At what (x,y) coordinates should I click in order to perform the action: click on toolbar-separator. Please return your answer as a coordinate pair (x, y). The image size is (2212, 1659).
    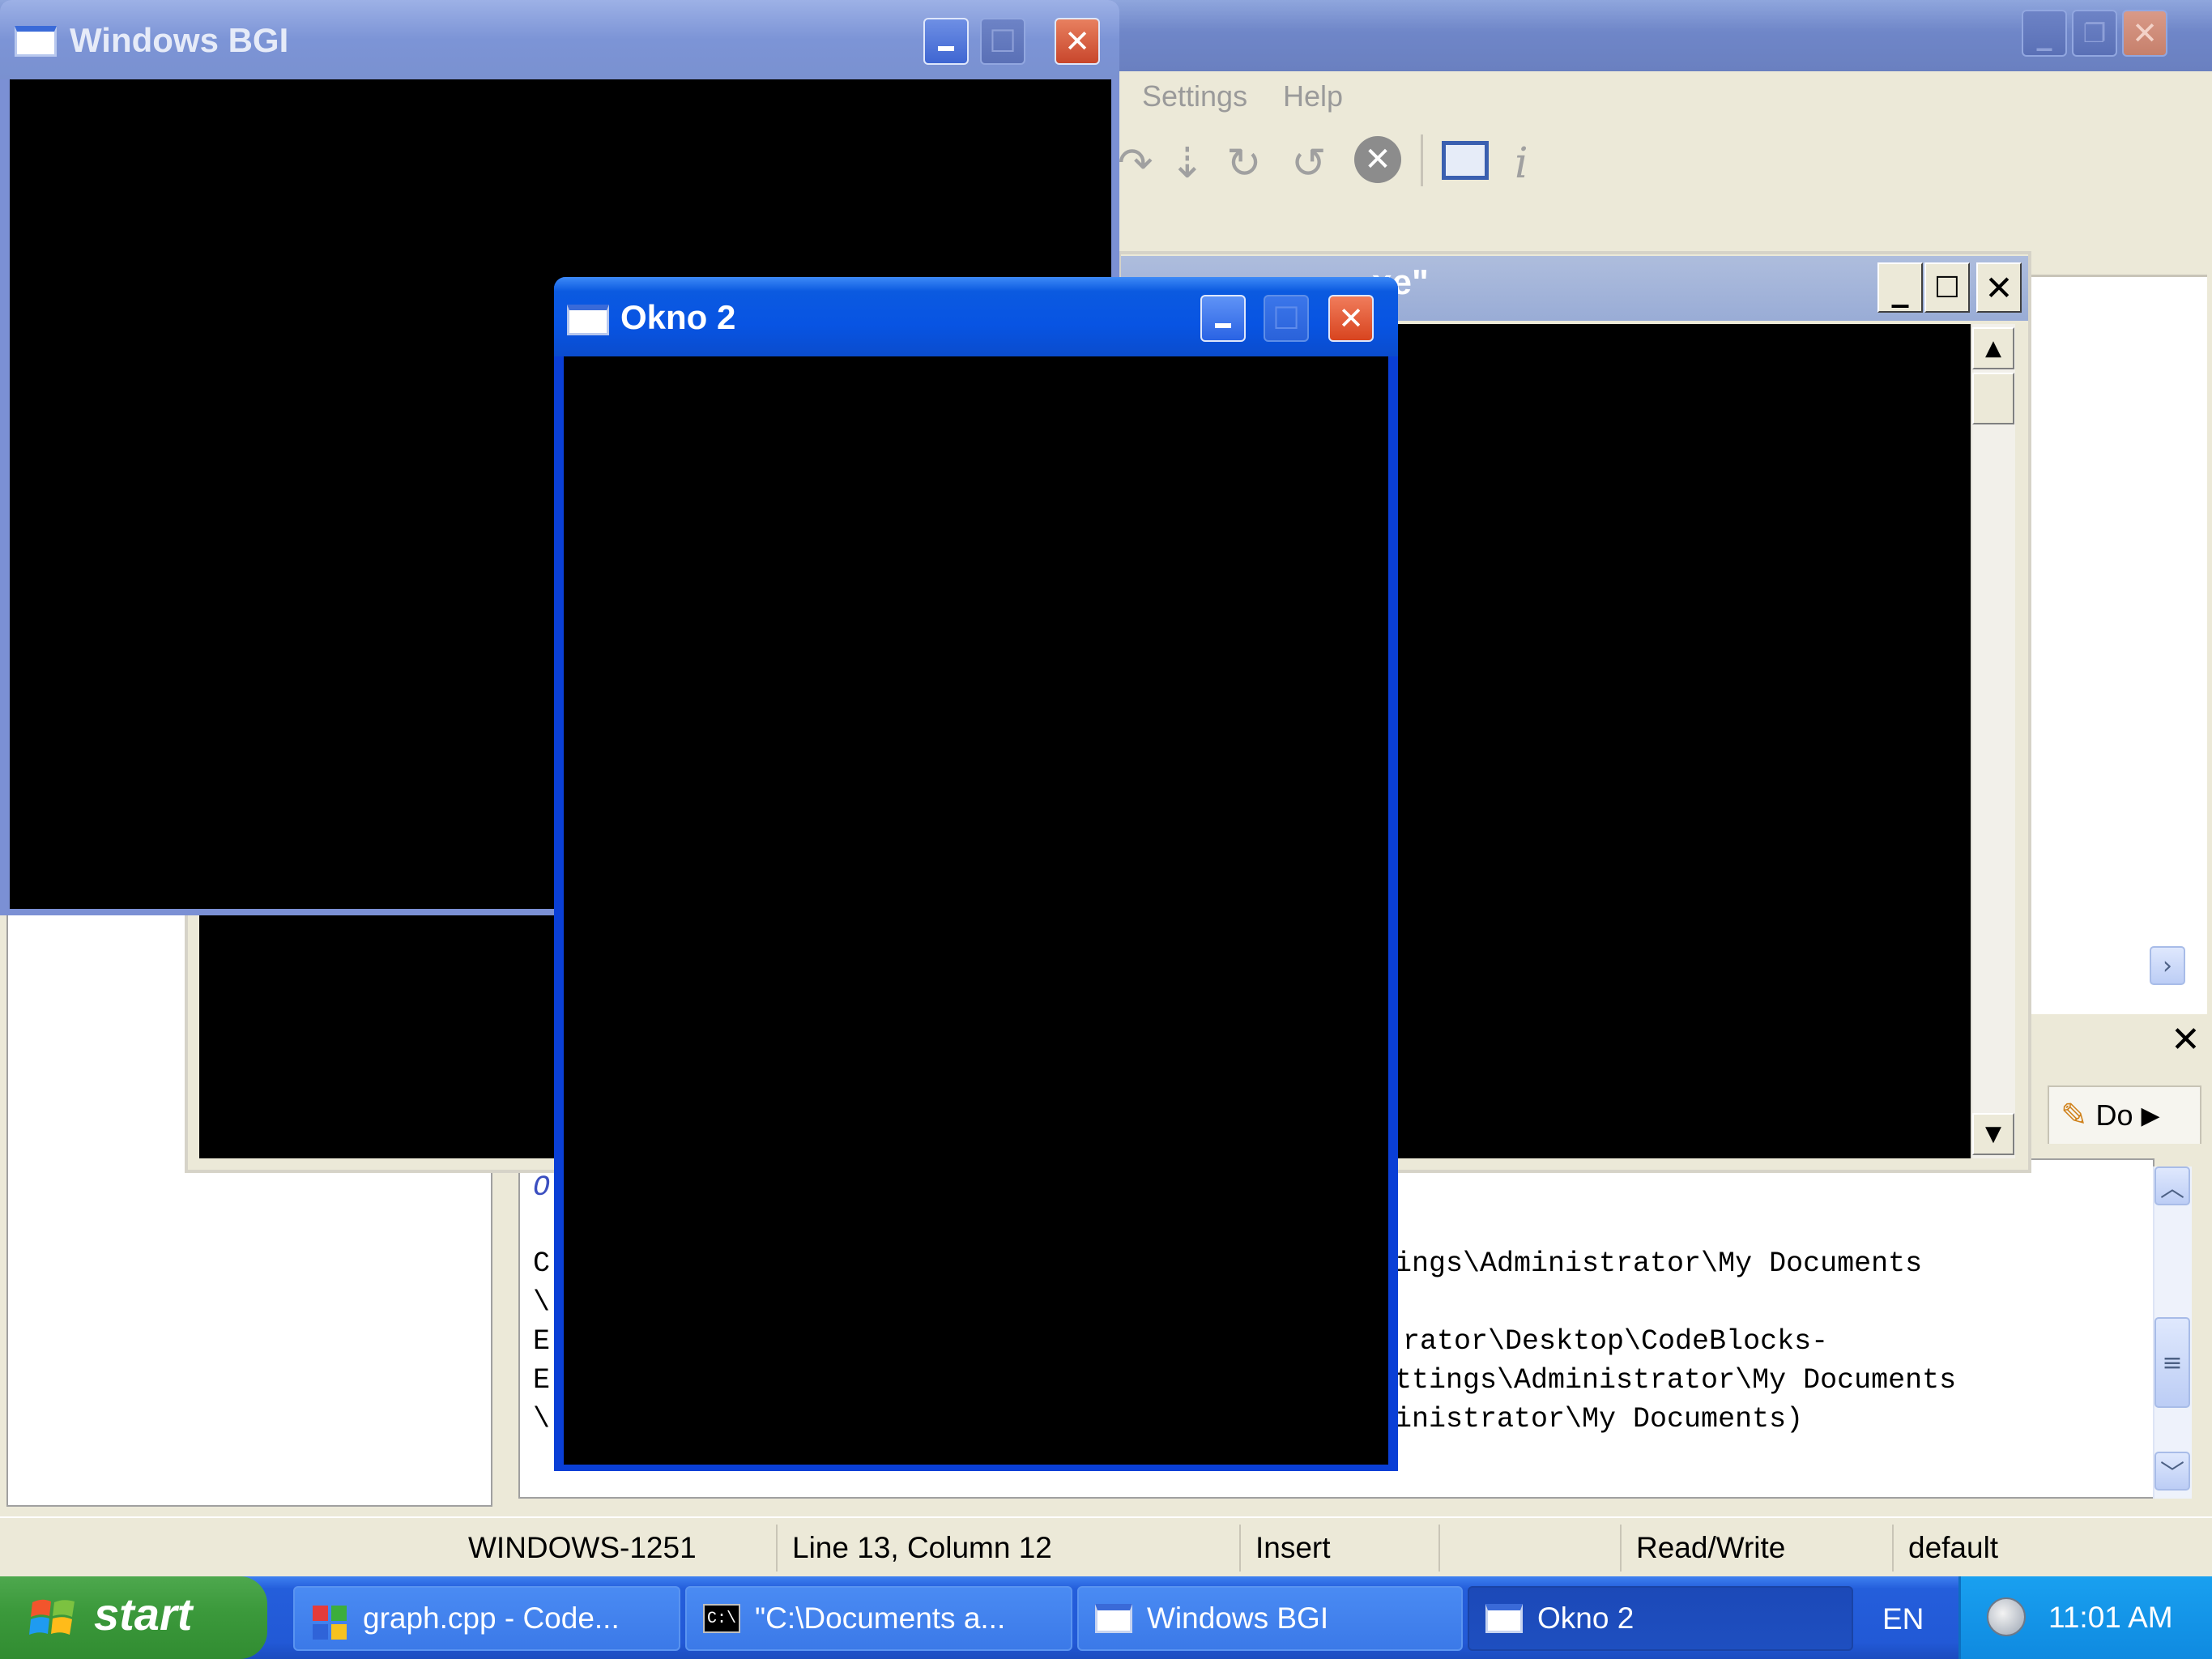
    Looking at the image, I should click on (1422, 160).